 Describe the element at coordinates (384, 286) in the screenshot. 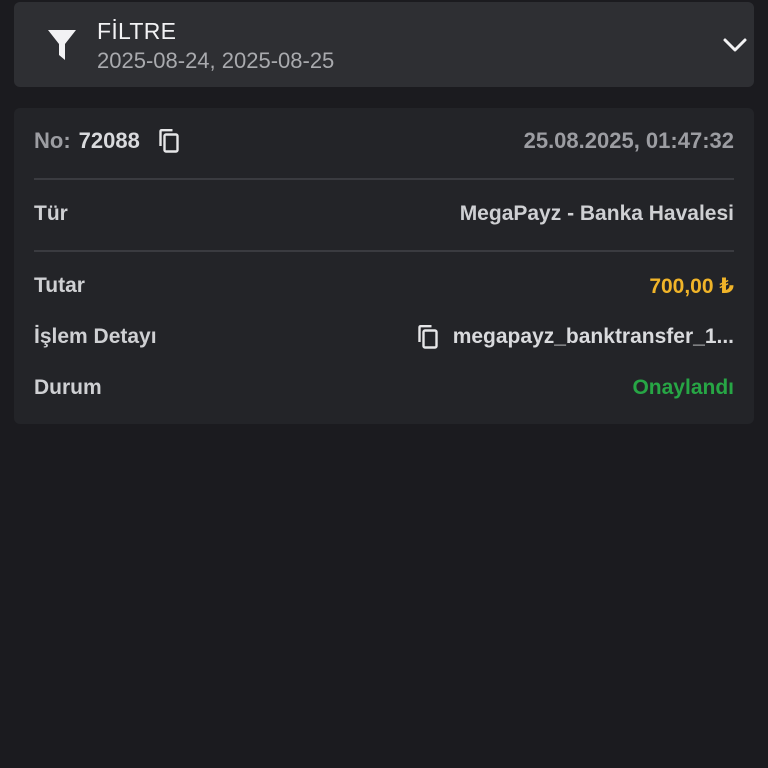

I see `amount-row: Tutar 700,00 ₺` at that location.